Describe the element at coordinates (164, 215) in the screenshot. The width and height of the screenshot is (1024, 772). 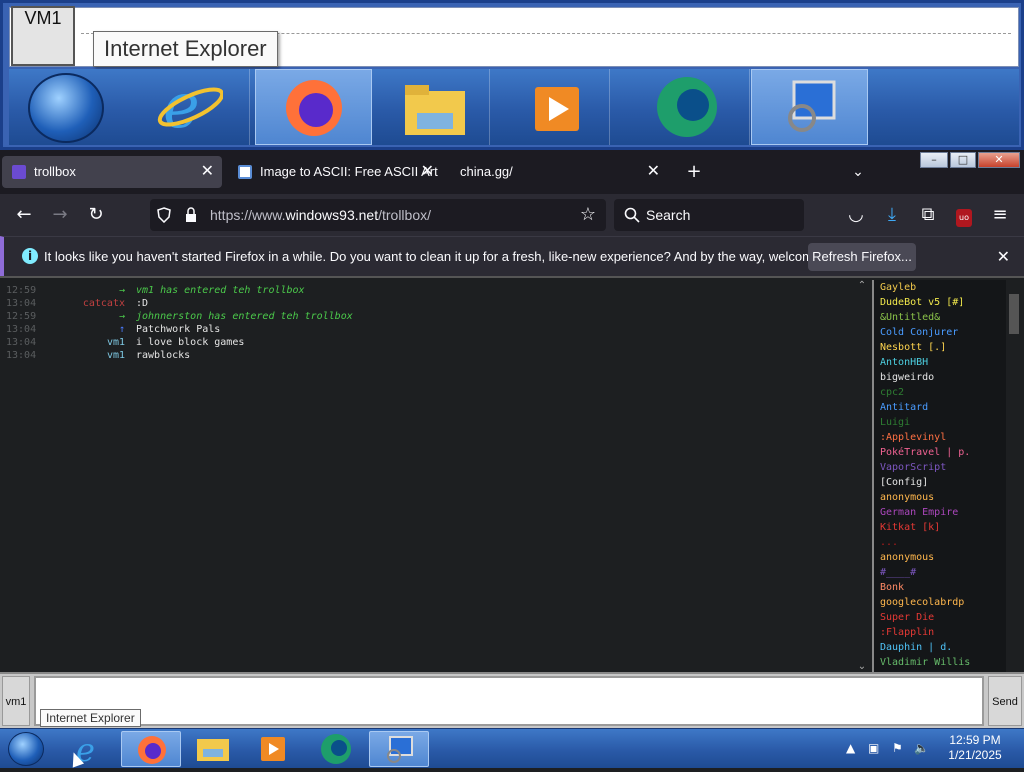
I see `shield-icon` at that location.